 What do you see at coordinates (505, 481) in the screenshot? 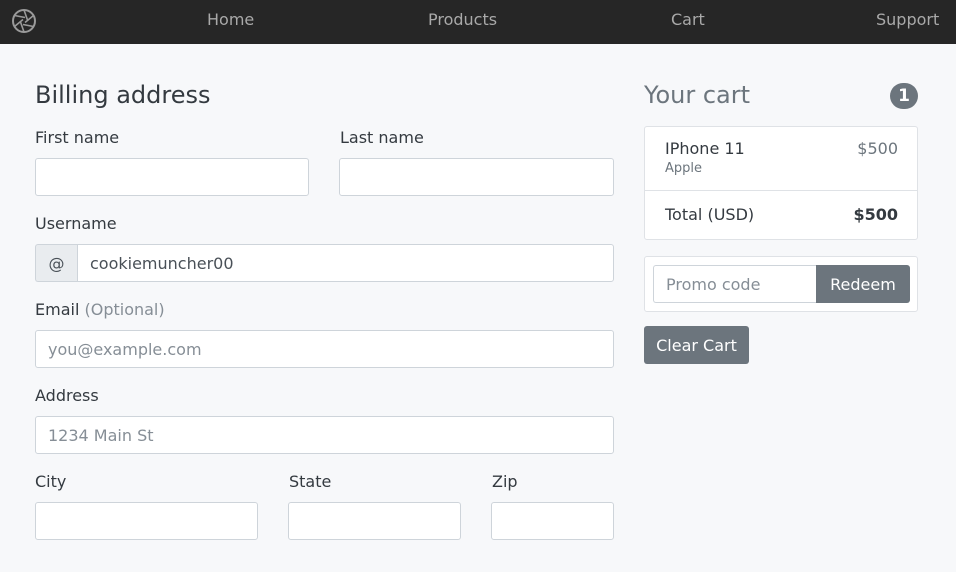
I see `zip-label: Zip` at bounding box center [505, 481].